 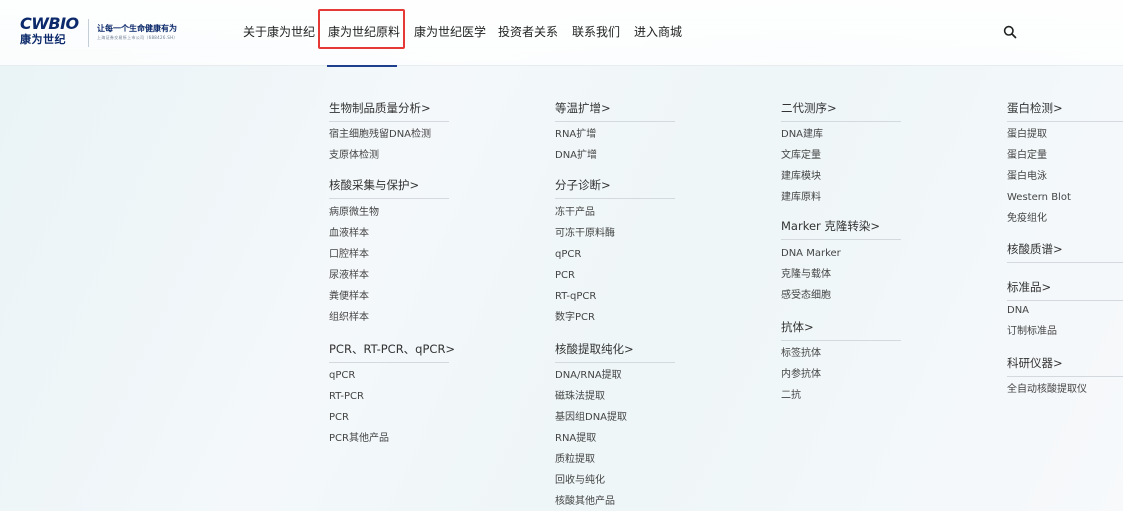 I want to click on menu-item: 口腔样本, so click(x=349, y=254).